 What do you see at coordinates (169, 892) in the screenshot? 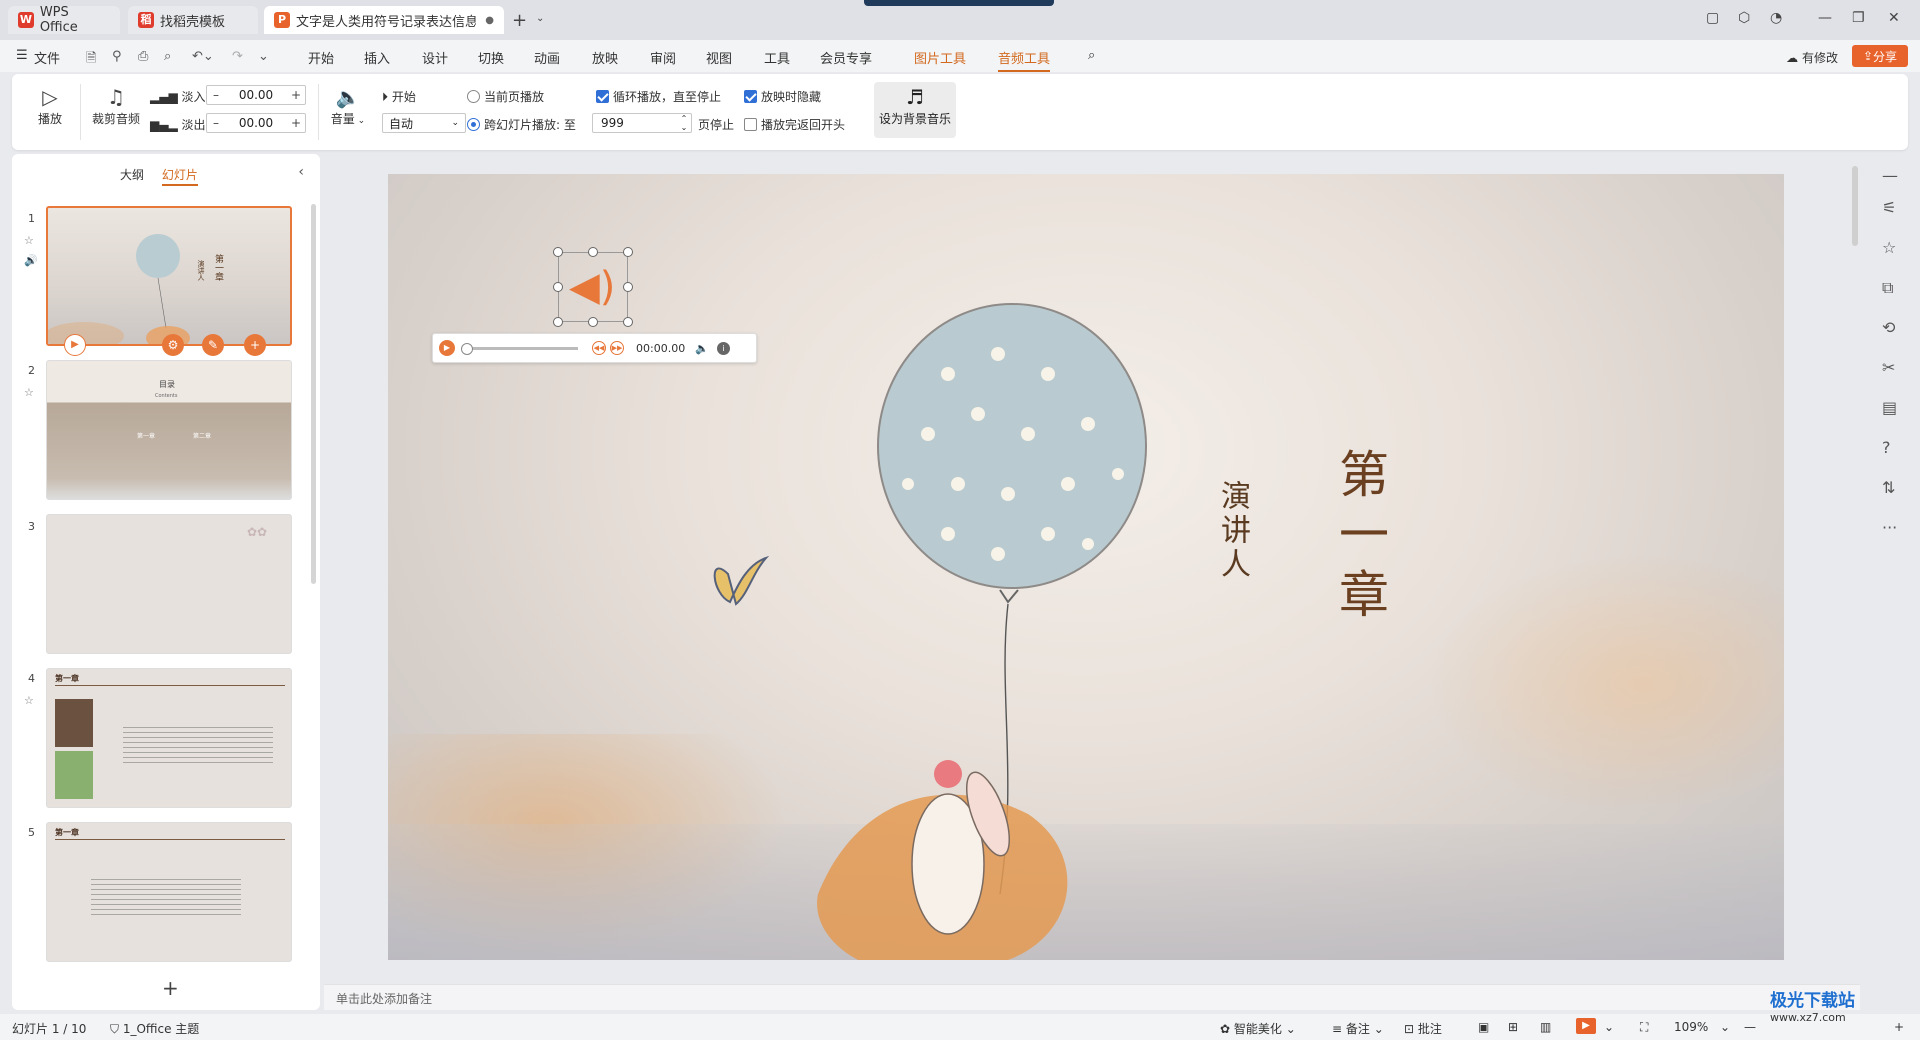
I see `slide-thumbnail-5: 第一章` at bounding box center [169, 892].